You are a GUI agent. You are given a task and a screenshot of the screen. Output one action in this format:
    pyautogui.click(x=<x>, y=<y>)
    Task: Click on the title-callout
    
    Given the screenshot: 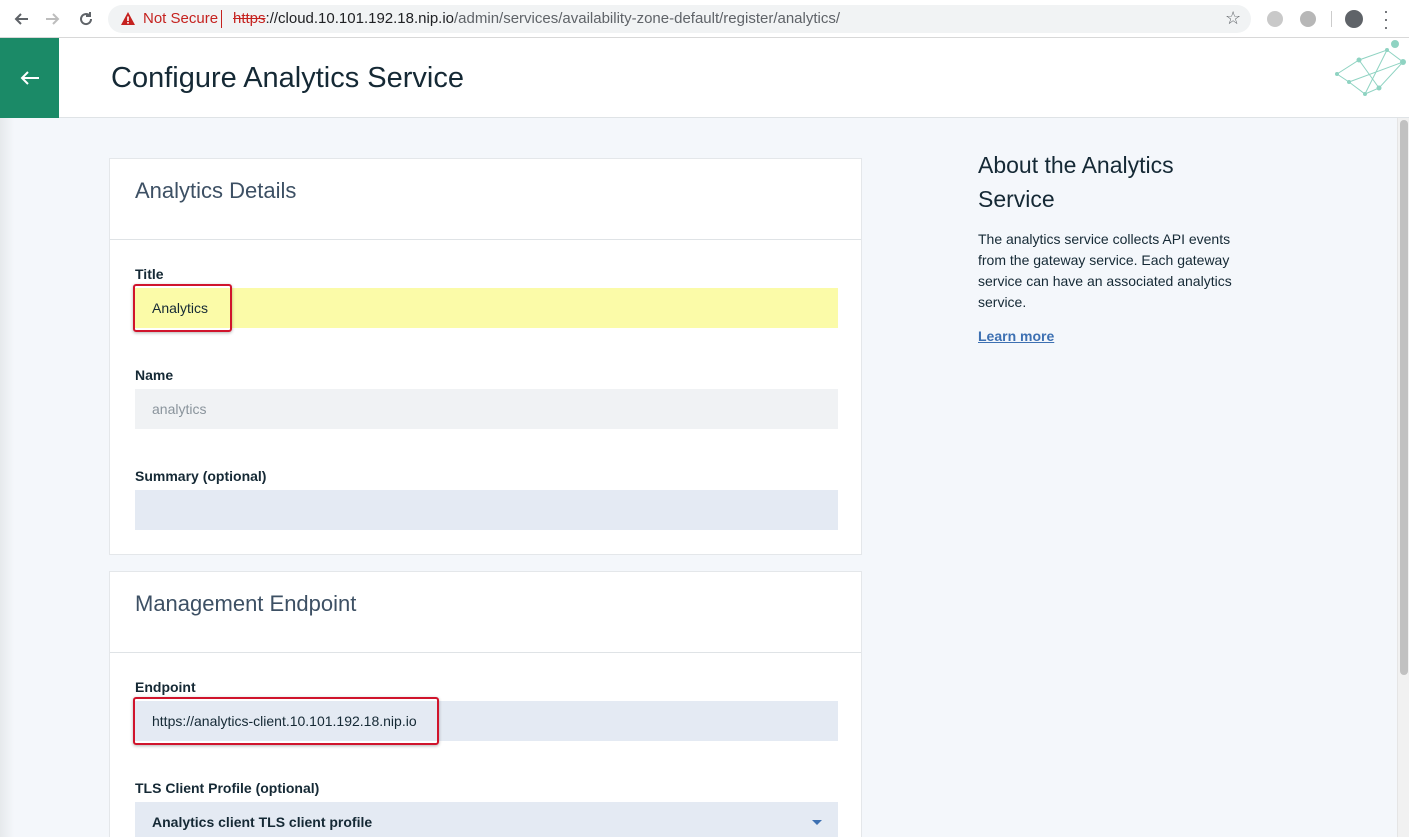 What is the action you would take?
    pyautogui.click(x=182, y=308)
    